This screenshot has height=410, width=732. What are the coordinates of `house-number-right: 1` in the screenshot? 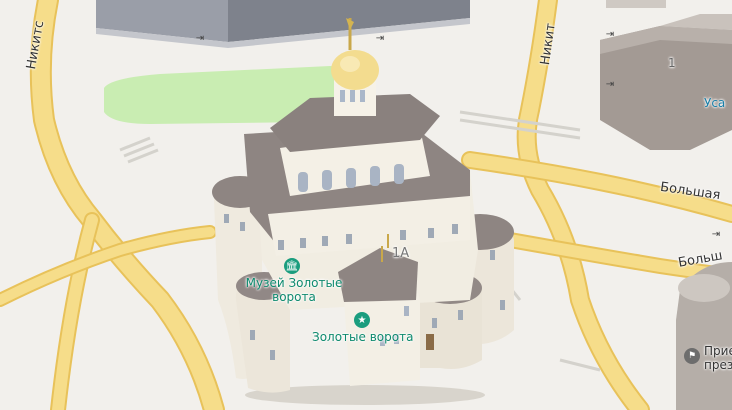 It's located at (672, 63).